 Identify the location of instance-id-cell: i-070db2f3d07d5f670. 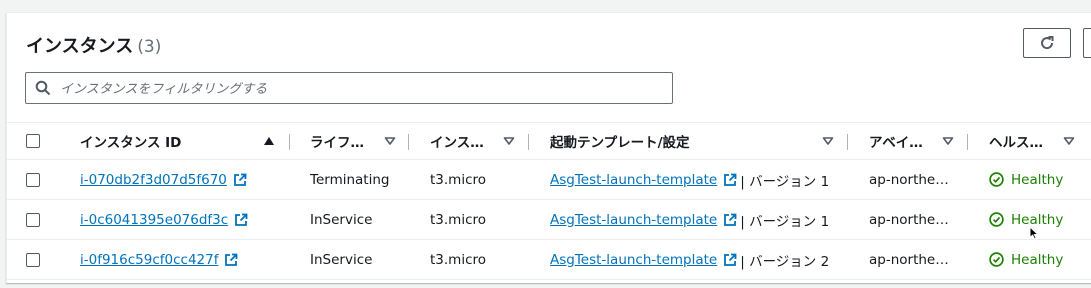
(163, 179).